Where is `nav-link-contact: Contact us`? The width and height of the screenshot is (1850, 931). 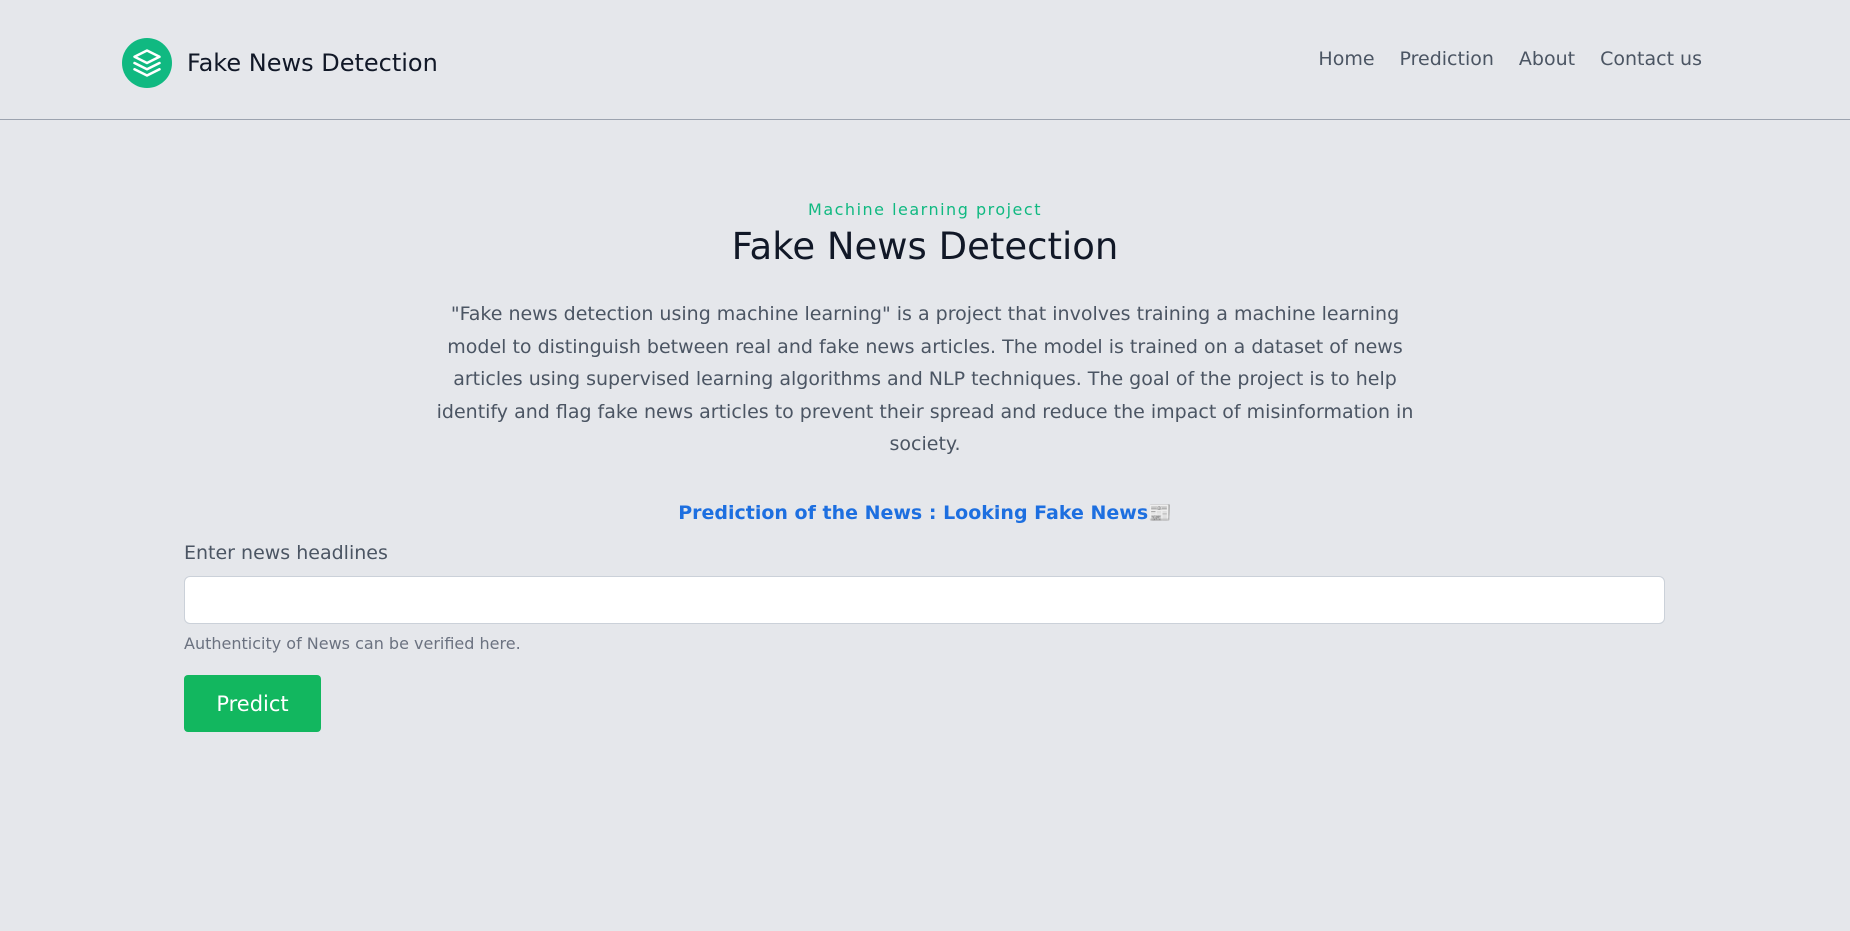
nav-link-contact: Contact us is located at coordinates (1651, 59).